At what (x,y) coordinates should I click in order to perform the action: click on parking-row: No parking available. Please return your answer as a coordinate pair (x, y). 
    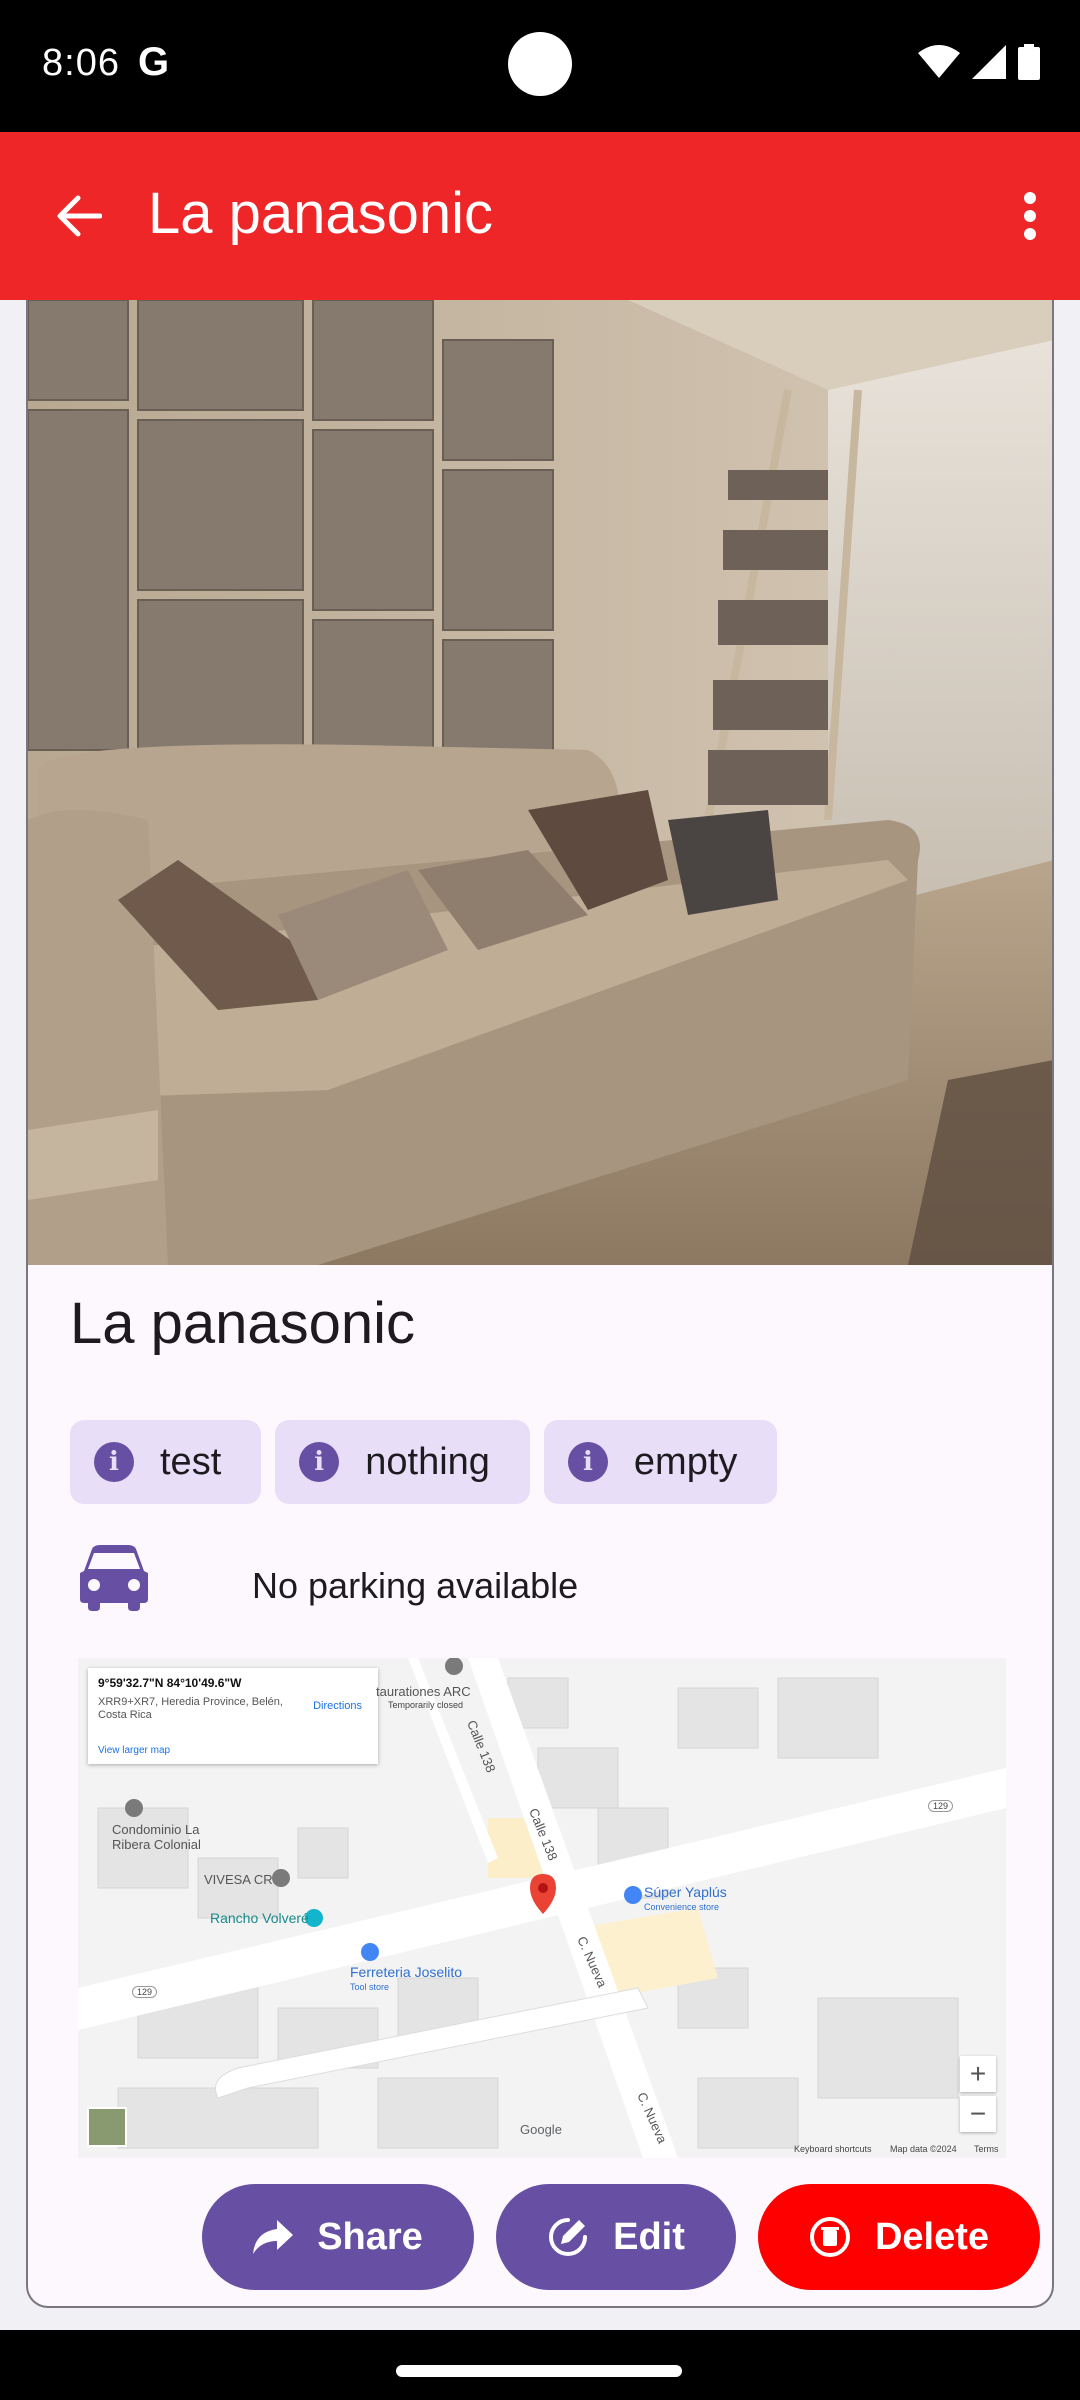
    Looking at the image, I should click on (328, 1578).